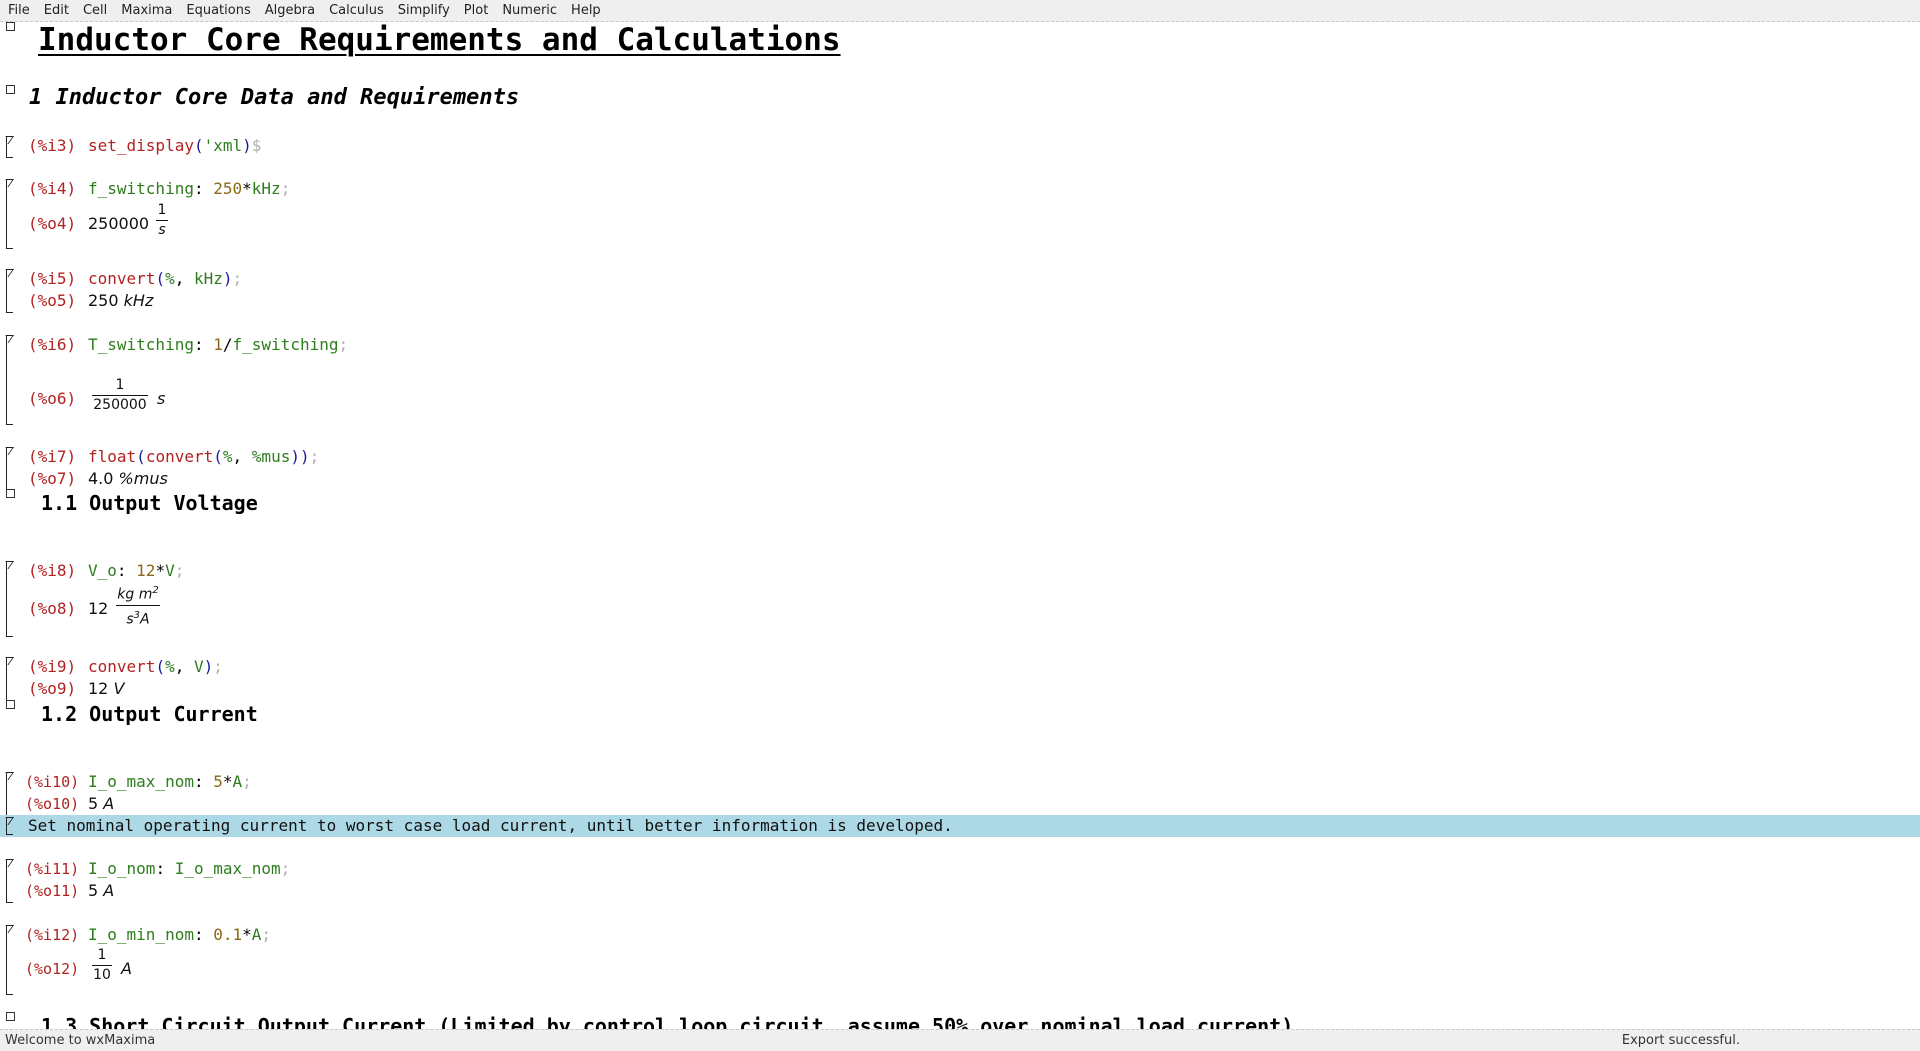 The image size is (1920, 1051). I want to click on number: 1, so click(218, 344).